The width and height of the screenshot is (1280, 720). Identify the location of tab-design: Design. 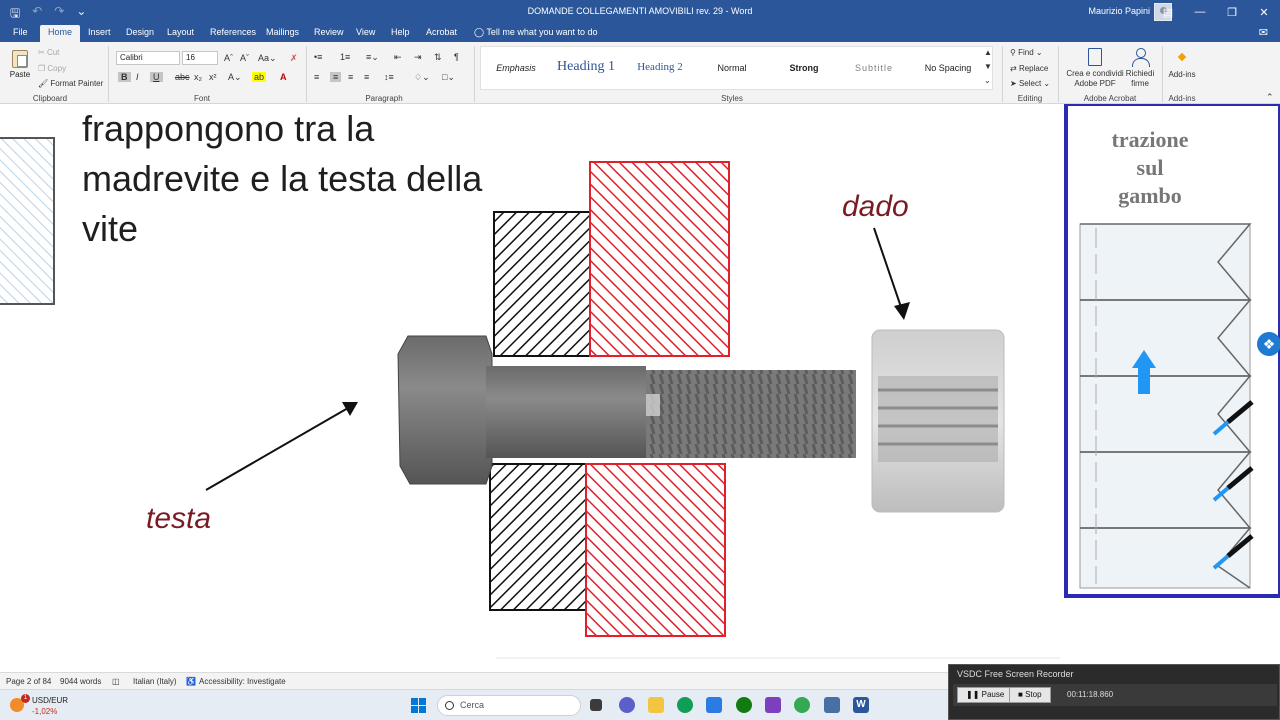
(140, 32).